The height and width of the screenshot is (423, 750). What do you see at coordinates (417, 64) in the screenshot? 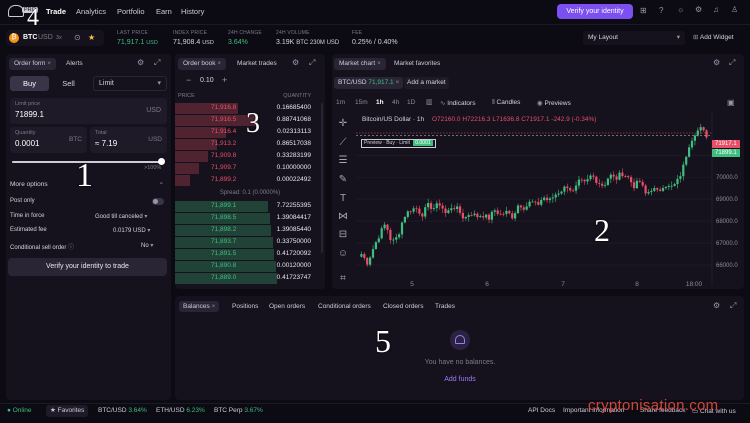
I see `tab-market-favorites: Market favorites` at bounding box center [417, 64].